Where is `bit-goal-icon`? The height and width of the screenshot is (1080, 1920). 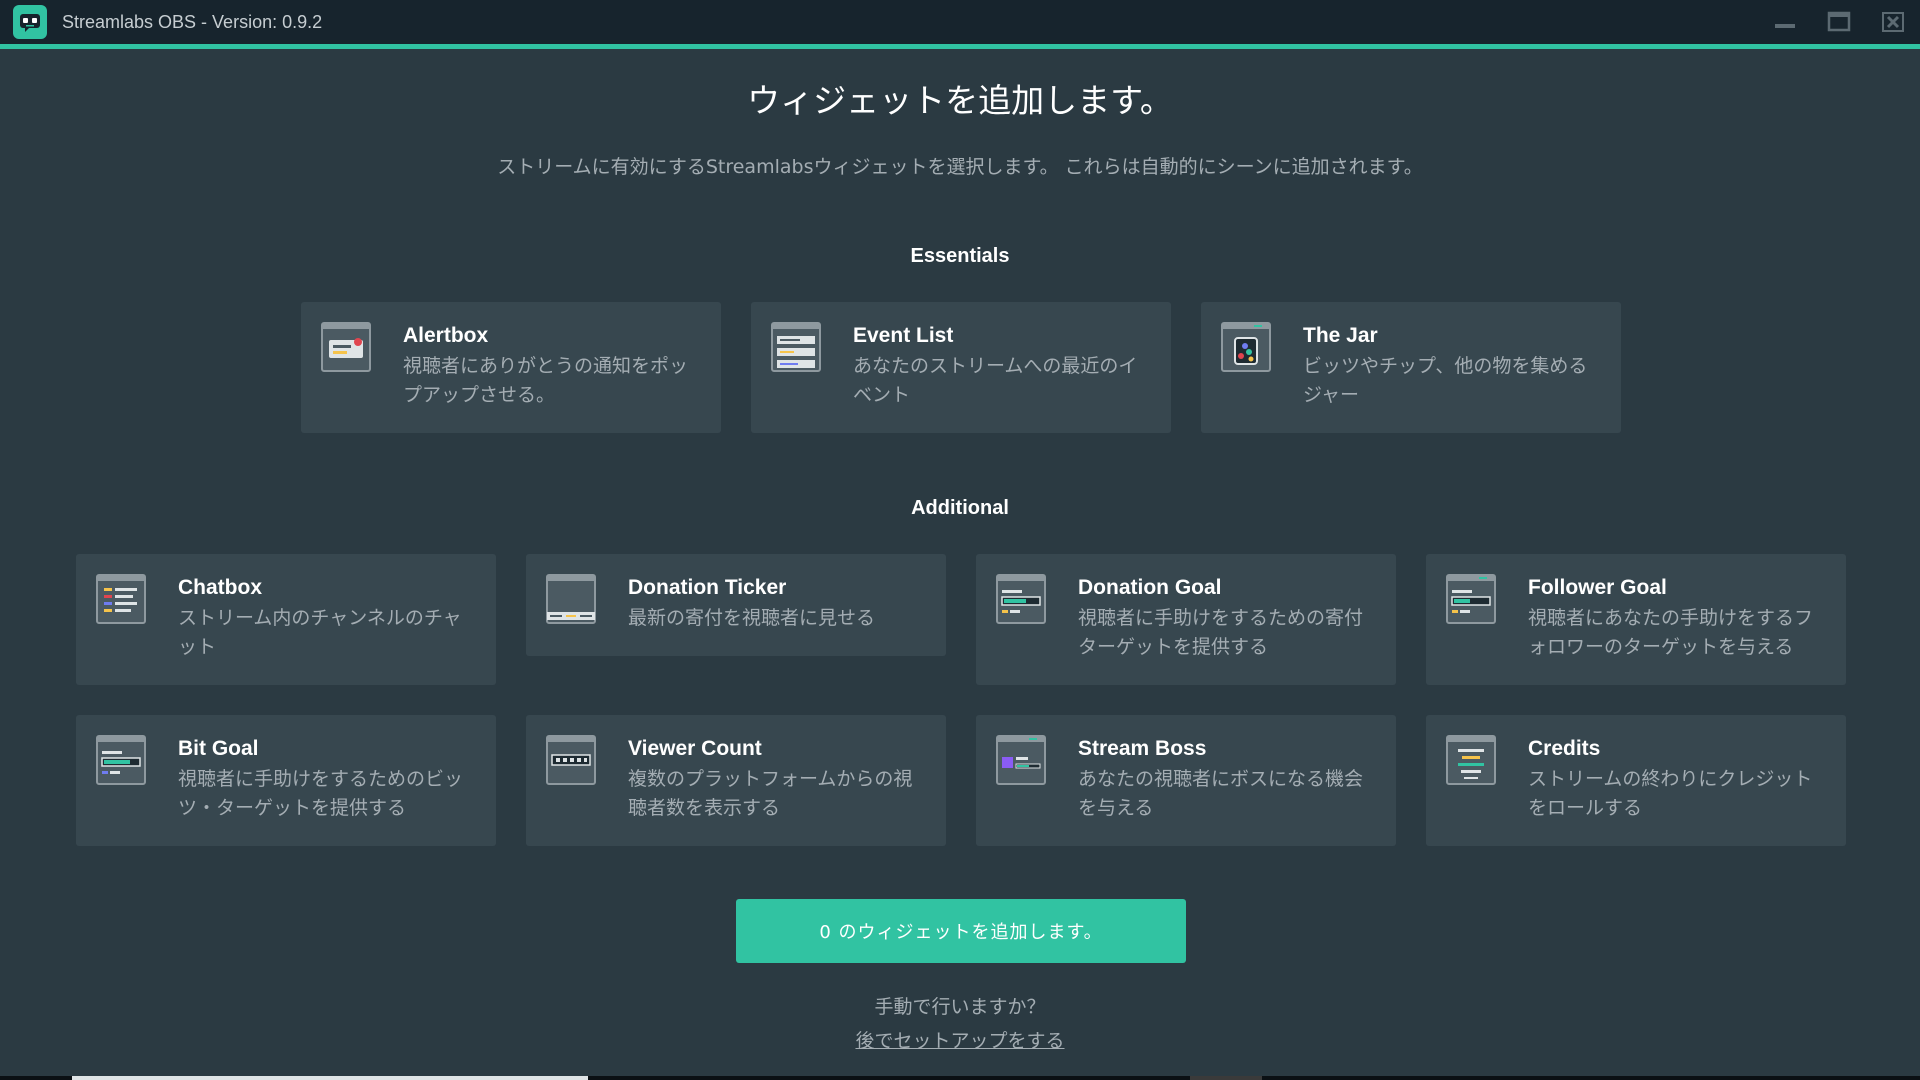 bit-goal-icon is located at coordinates (121, 760).